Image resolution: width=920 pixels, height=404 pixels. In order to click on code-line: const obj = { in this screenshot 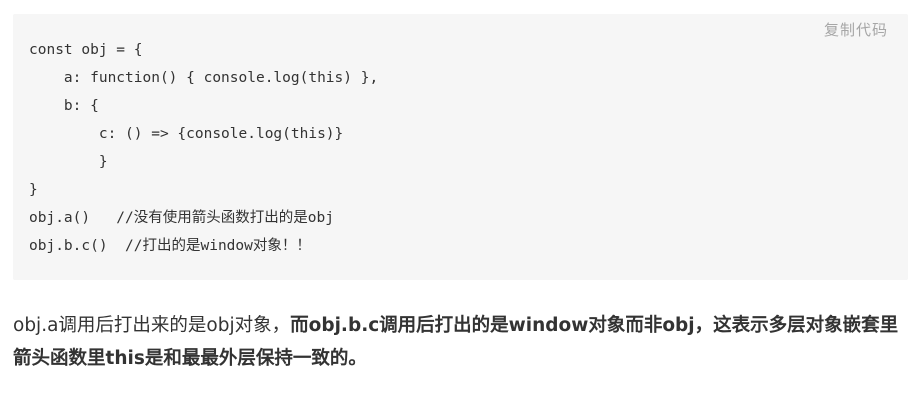, I will do `click(86, 50)`.